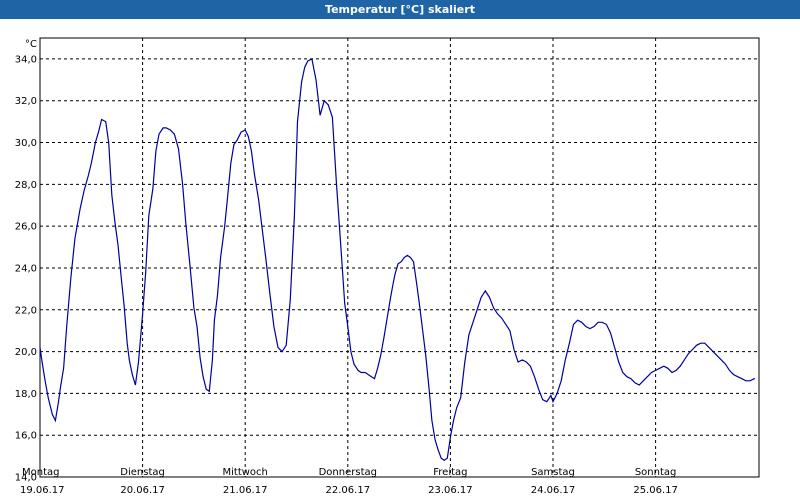 This screenshot has height=500, width=800. What do you see at coordinates (26, 143) in the screenshot?
I see `y-tick-label: 30,0` at bounding box center [26, 143].